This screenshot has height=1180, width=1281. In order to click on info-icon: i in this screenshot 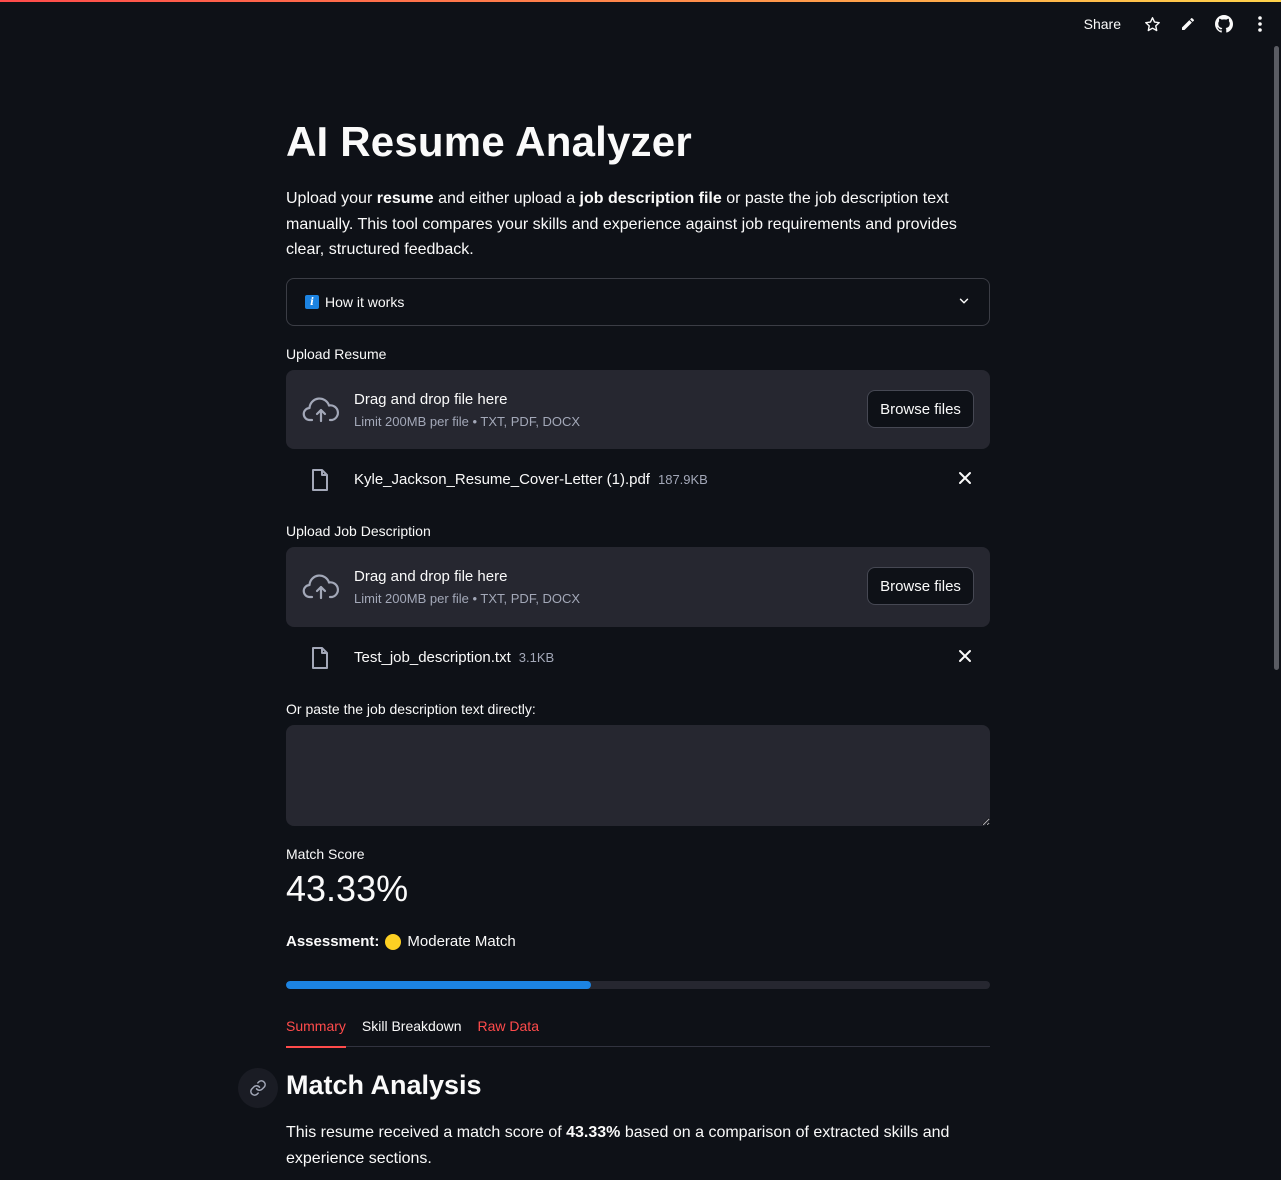, I will do `click(312, 302)`.